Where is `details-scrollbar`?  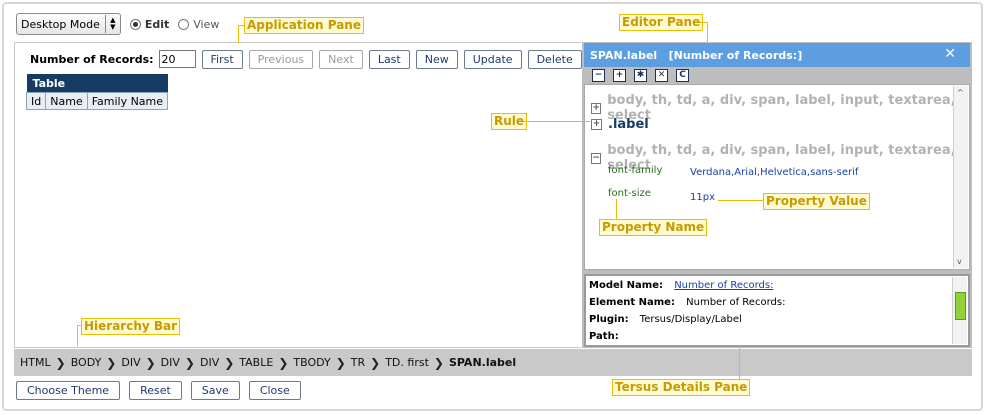 details-scrollbar is located at coordinates (959, 310).